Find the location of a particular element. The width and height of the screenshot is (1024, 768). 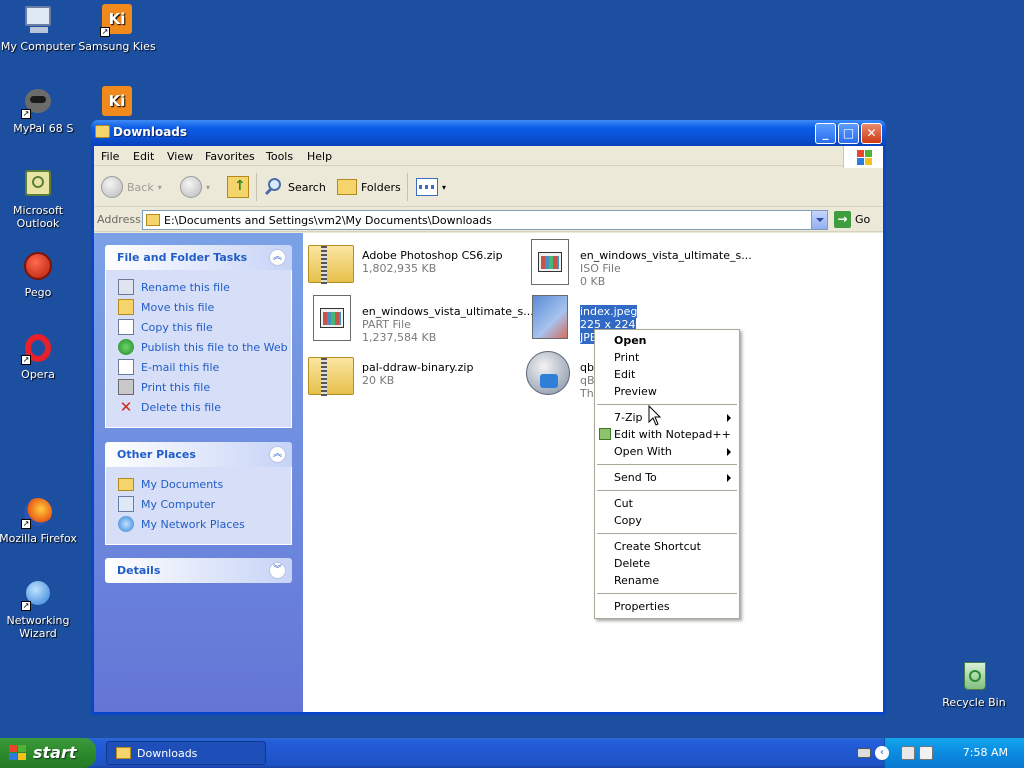

task-label: Delete this file is located at coordinates (181, 407).